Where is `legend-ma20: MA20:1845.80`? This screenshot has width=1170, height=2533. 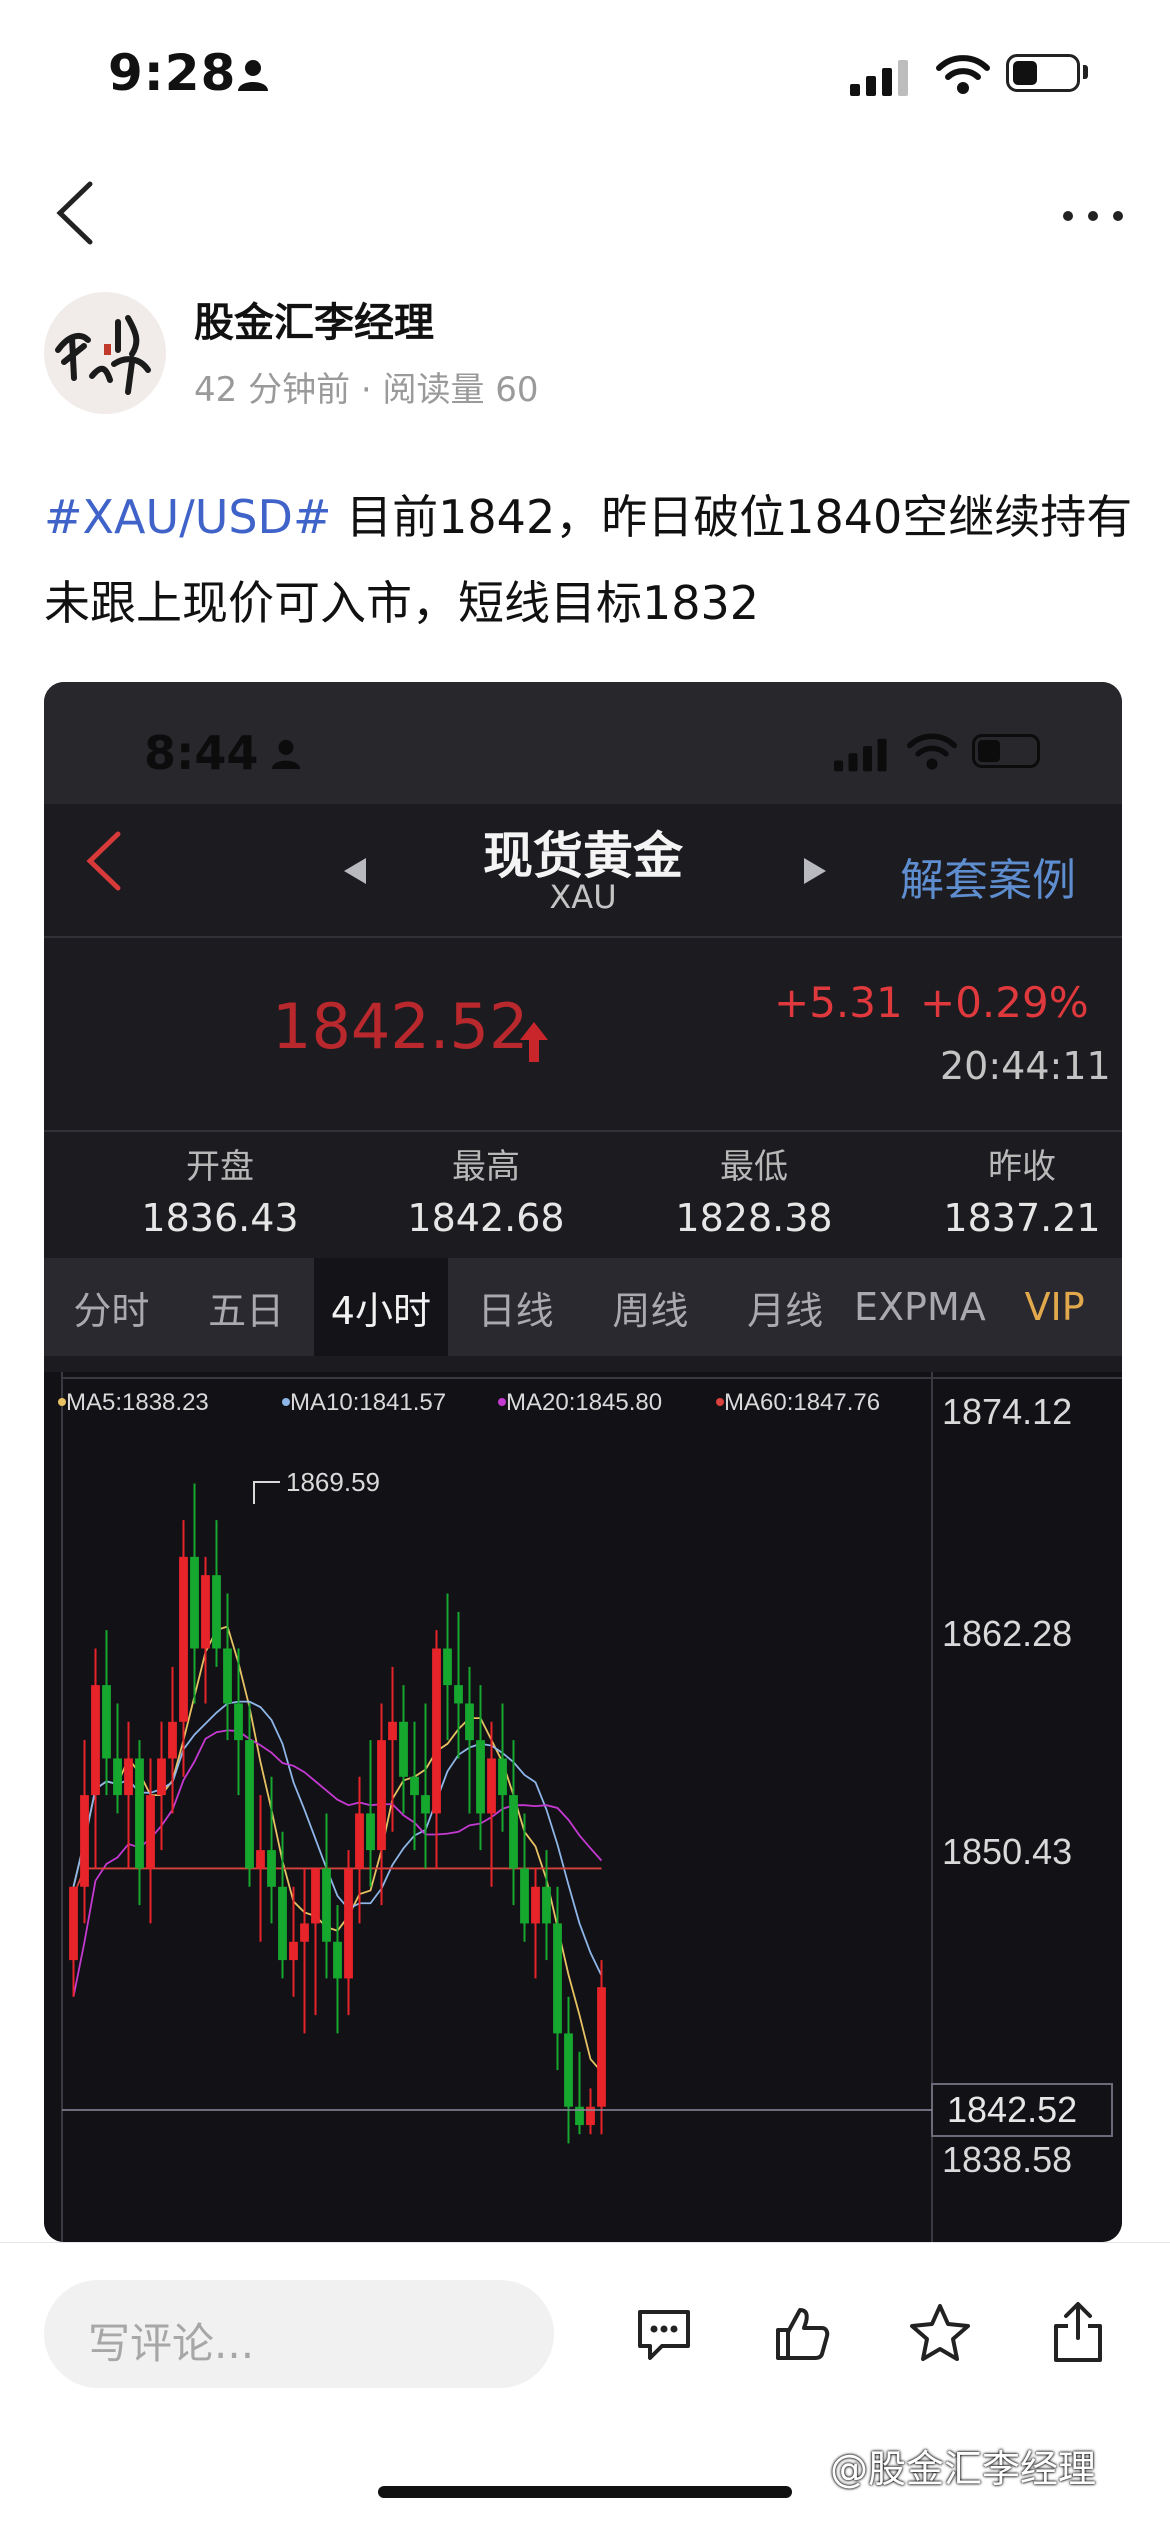
legend-ma20: MA20:1845.80 is located at coordinates (584, 1402).